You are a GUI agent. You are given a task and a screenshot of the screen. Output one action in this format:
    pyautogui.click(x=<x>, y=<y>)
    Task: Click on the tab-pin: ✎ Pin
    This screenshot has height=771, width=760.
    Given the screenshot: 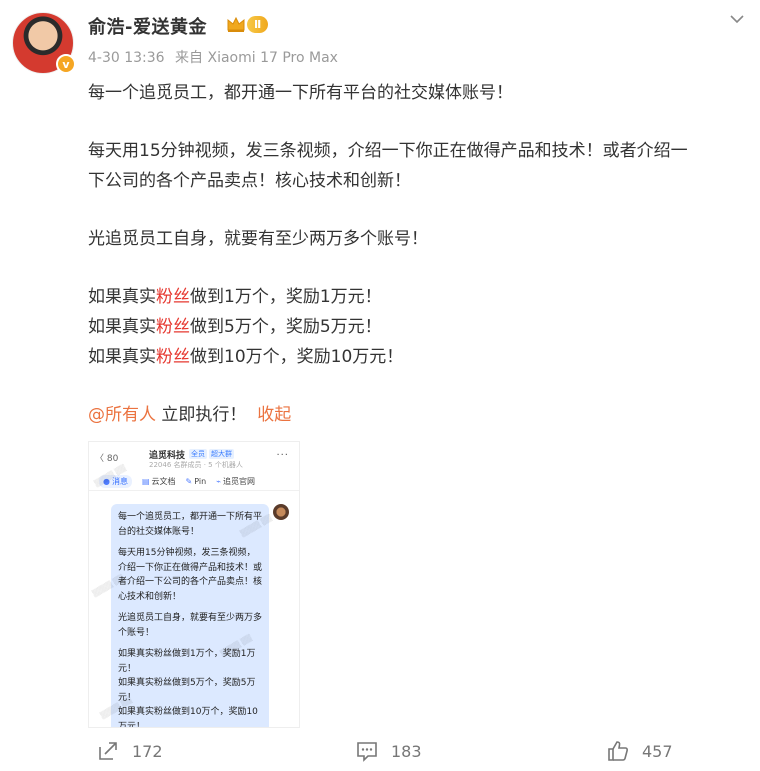 What is the action you would take?
    pyautogui.click(x=196, y=481)
    